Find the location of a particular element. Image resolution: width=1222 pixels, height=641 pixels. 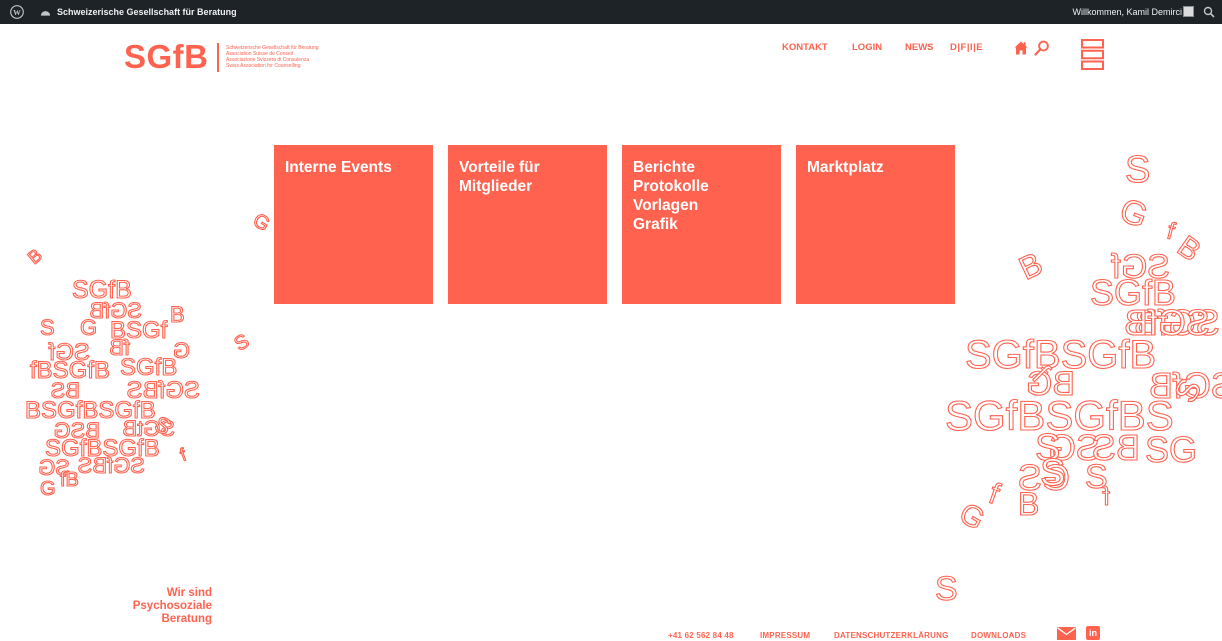

wordpress-icon: W is located at coordinates (17, 12).